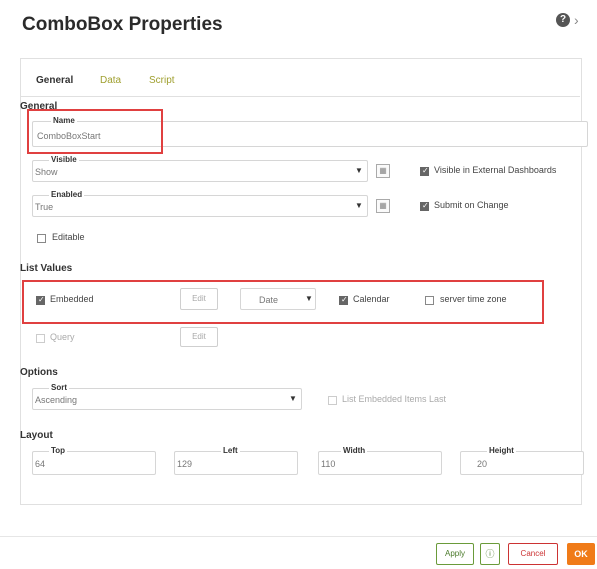  I want to click on visible-external-label: Visible in External Dashboards, so click(495, 170).